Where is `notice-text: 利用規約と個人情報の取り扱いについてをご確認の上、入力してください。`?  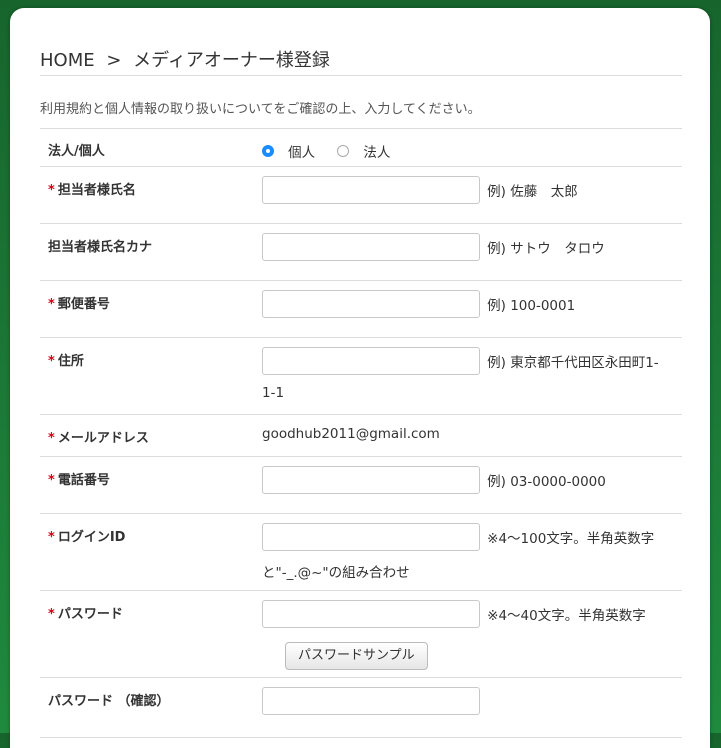 notice-text: 利用規約と個人情報の取り扱いについてをご確認の上、入力してください。 is located at coordinates (260, 109).